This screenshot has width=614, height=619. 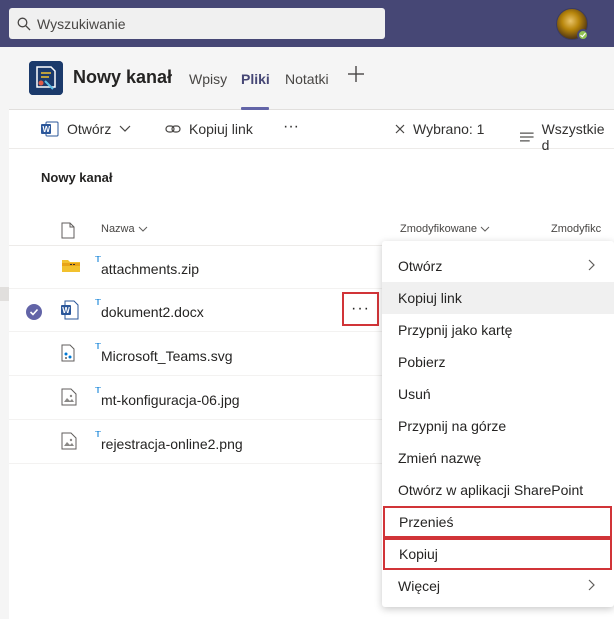 I want to click on menu-item-pin-as-tab: Przypnij jako kartę, so click(x=498, y=330).